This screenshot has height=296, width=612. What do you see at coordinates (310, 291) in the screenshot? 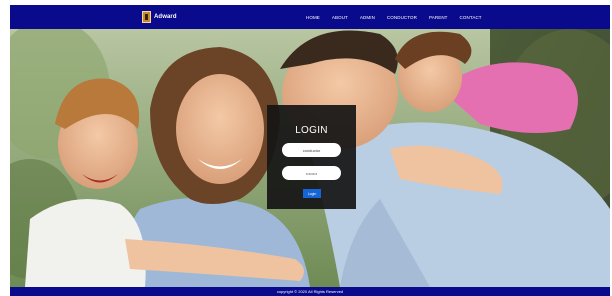
I see `footer-copyright: copyright © 2020 All Rights Reserved` at bounding box center [310, 291].